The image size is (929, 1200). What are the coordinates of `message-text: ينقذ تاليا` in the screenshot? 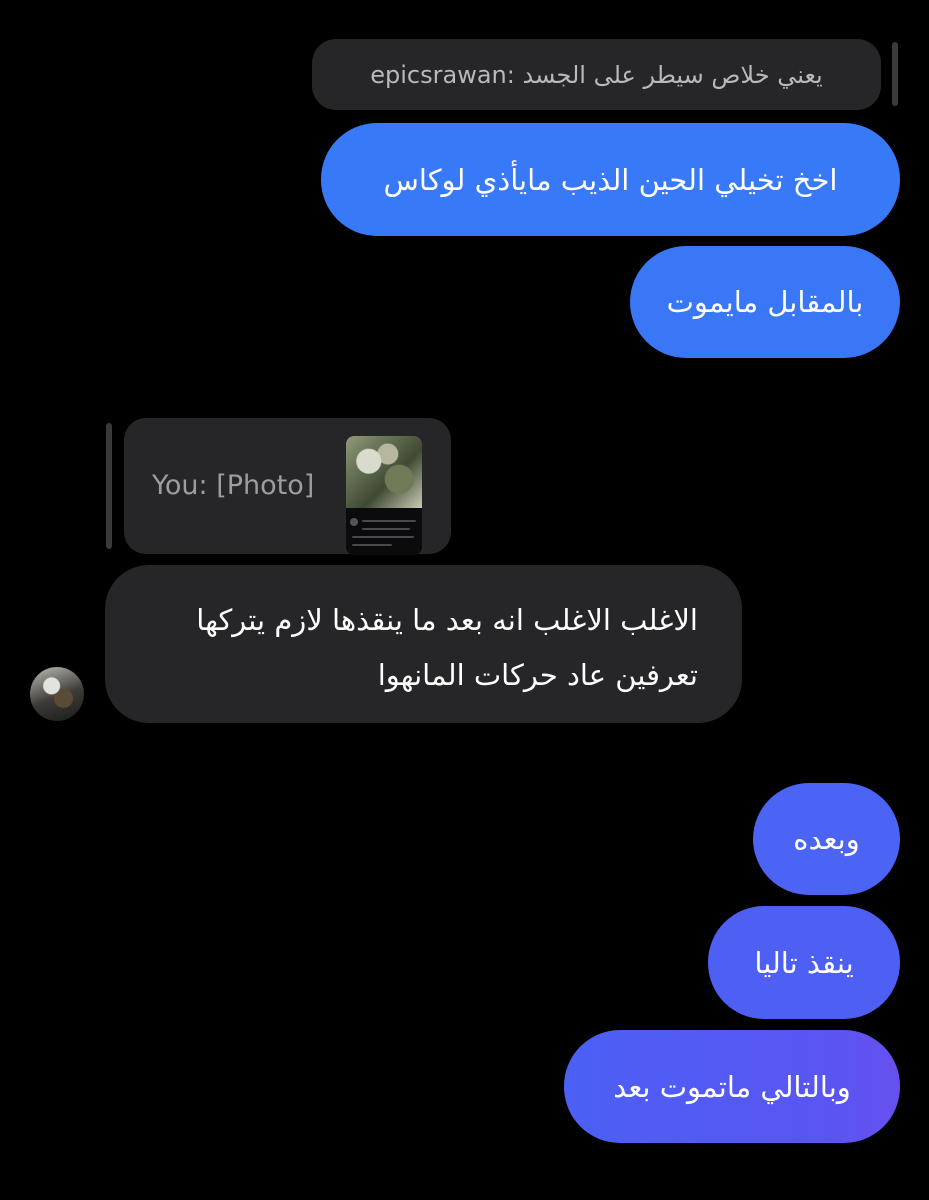 It's located at (804, 962).